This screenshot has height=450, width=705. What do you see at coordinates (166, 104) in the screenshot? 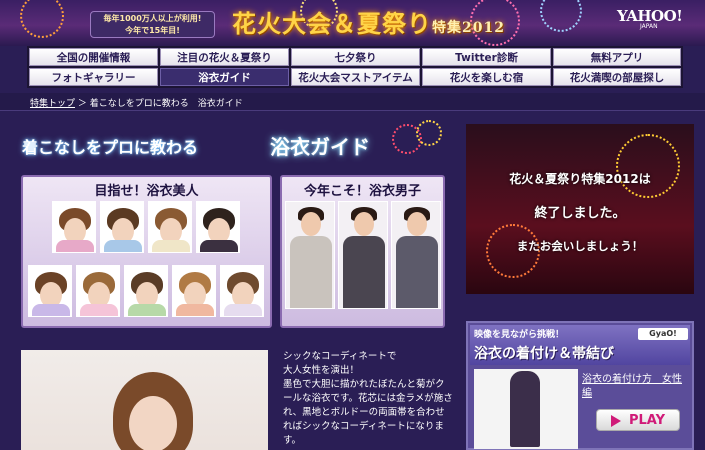
I see `breadcrumb-current: 着こなしをプロに教わる 浴衣ガイド` at bounding box center [166, 104].